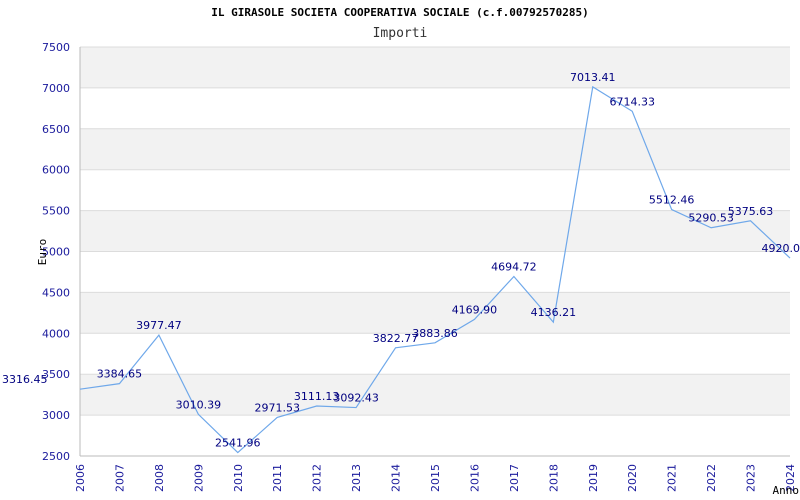  I want to click on x-tick-label: 2011, so click(277, 478).